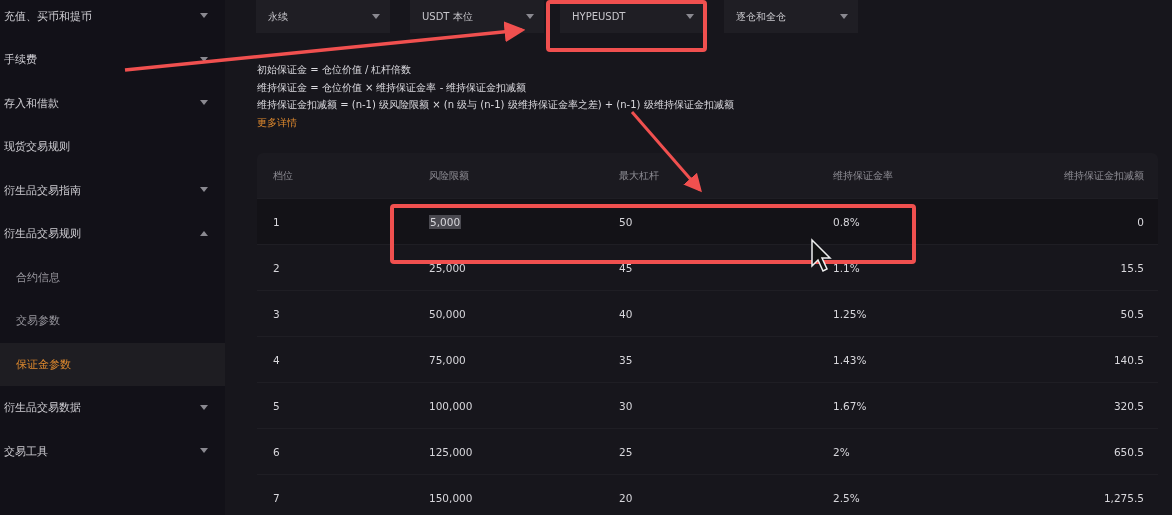 Image resolution: width=1172 pixels, height=515 pixels. What do you see at coordinates (761, 16) in the screenshot?
I see `dropdown-value: 逐仓和全仓` at bounding box center [761, 16].